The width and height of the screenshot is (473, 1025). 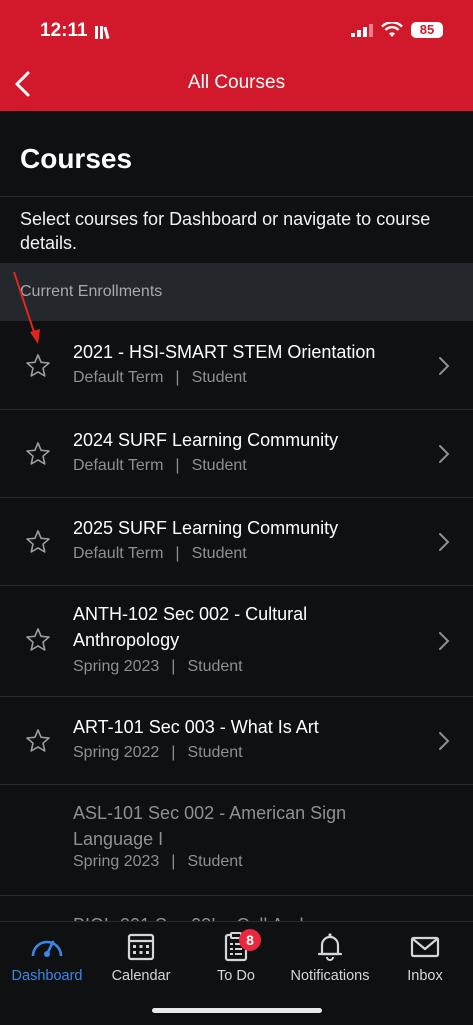 I want to click on tab-label: Dashboard, so click(x=47, y=976).